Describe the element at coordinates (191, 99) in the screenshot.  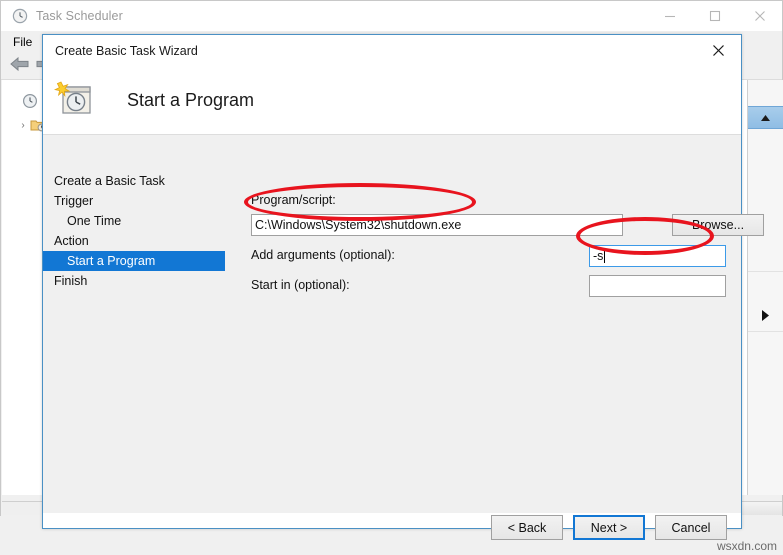
I see `dialog-header-title: Start a Program` at that location.